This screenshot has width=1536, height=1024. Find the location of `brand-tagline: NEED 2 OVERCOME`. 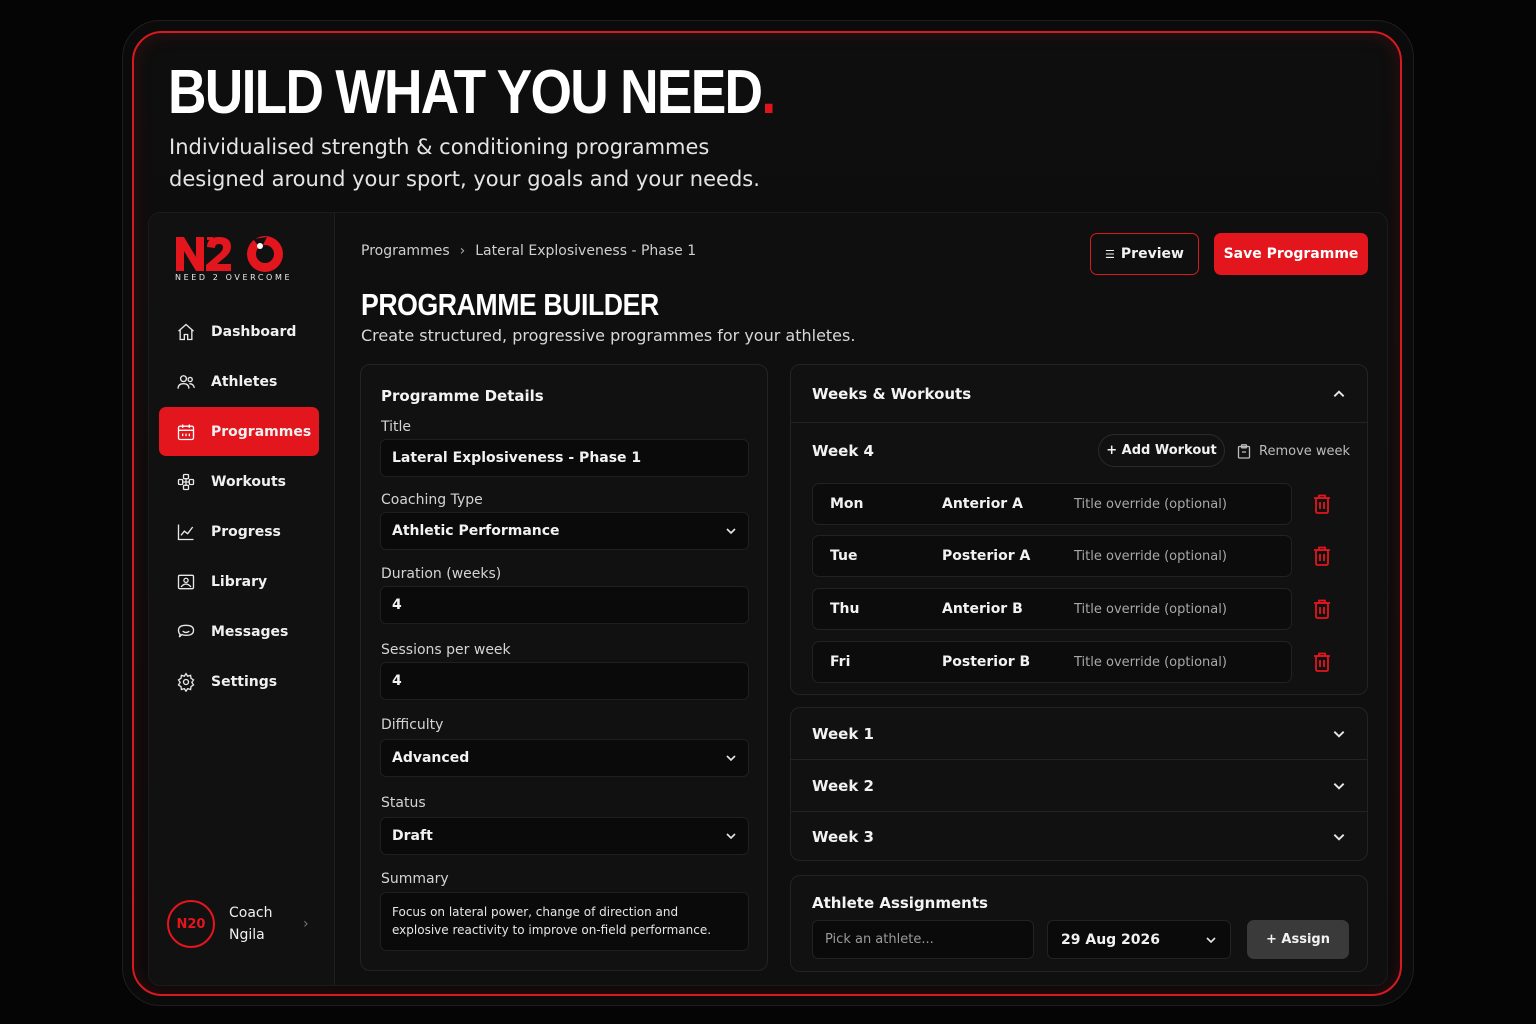

brand-tagline: NEED 2 OVERCOME is located at coordinates (234, 277).